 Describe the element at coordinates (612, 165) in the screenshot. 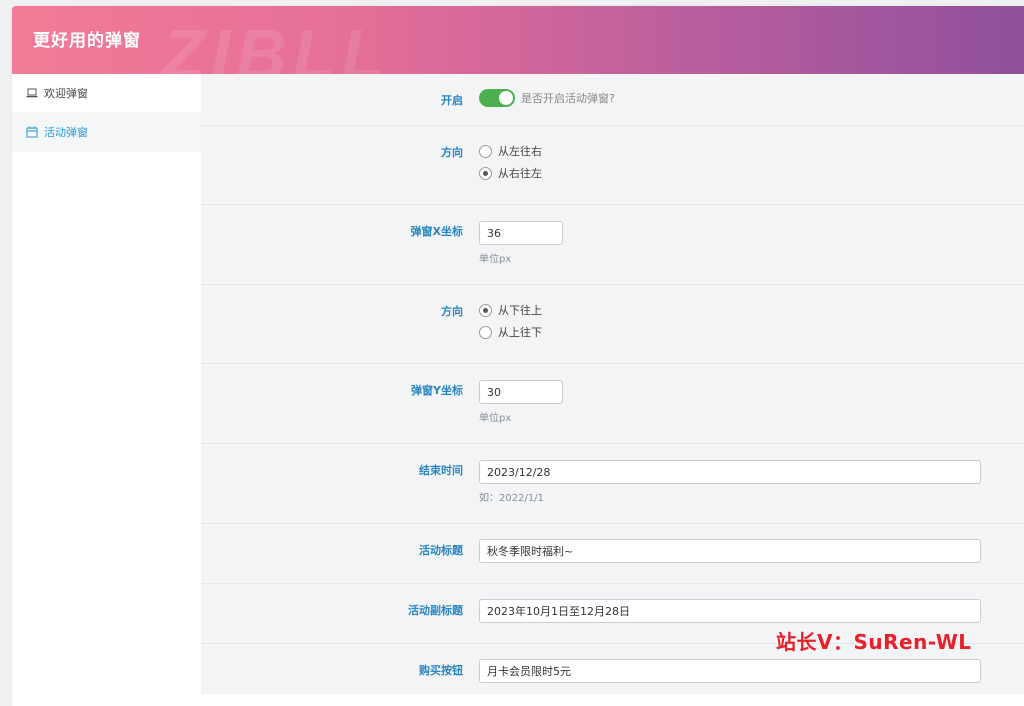

I see `form-row-direction-x: 方向 从左往右 从右往左` at that location.